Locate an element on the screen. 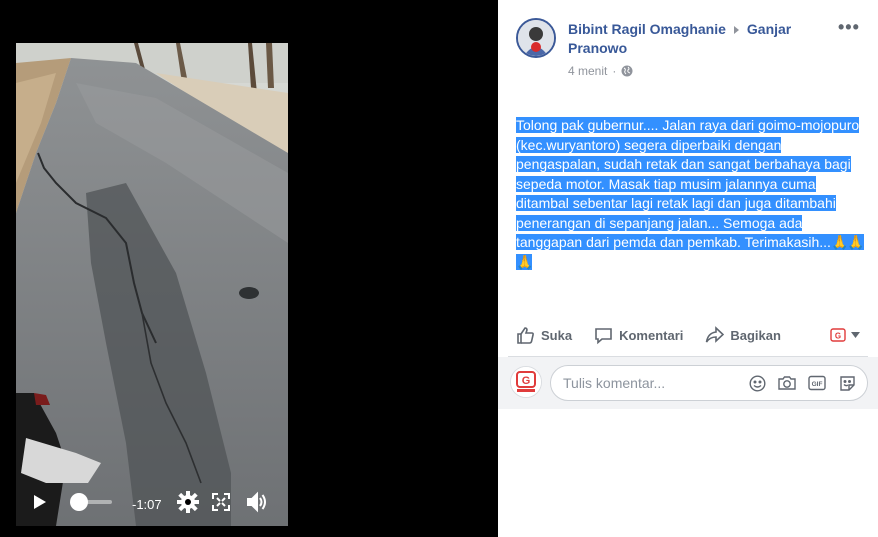 Image resolution: width=878 pixels, height=537 pixels. comment-icon is located at coordinates (603, 335).